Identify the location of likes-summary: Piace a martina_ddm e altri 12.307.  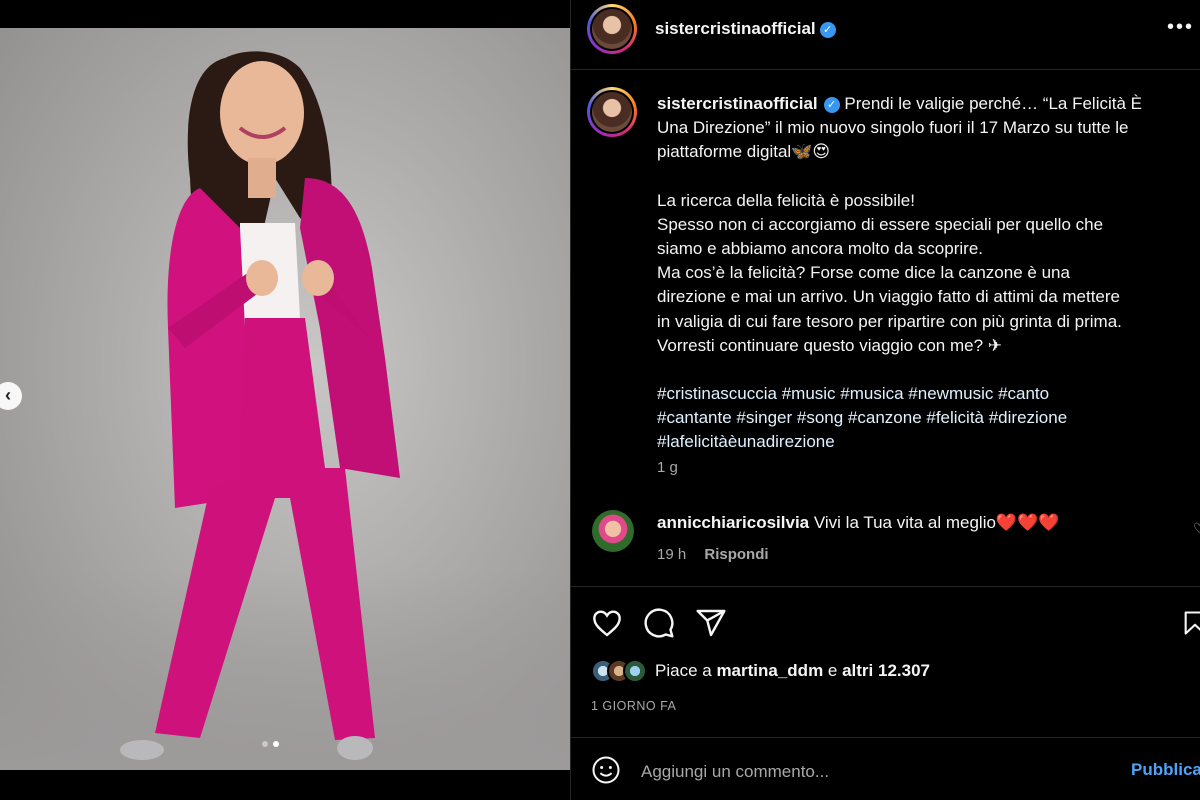
(760, 671).